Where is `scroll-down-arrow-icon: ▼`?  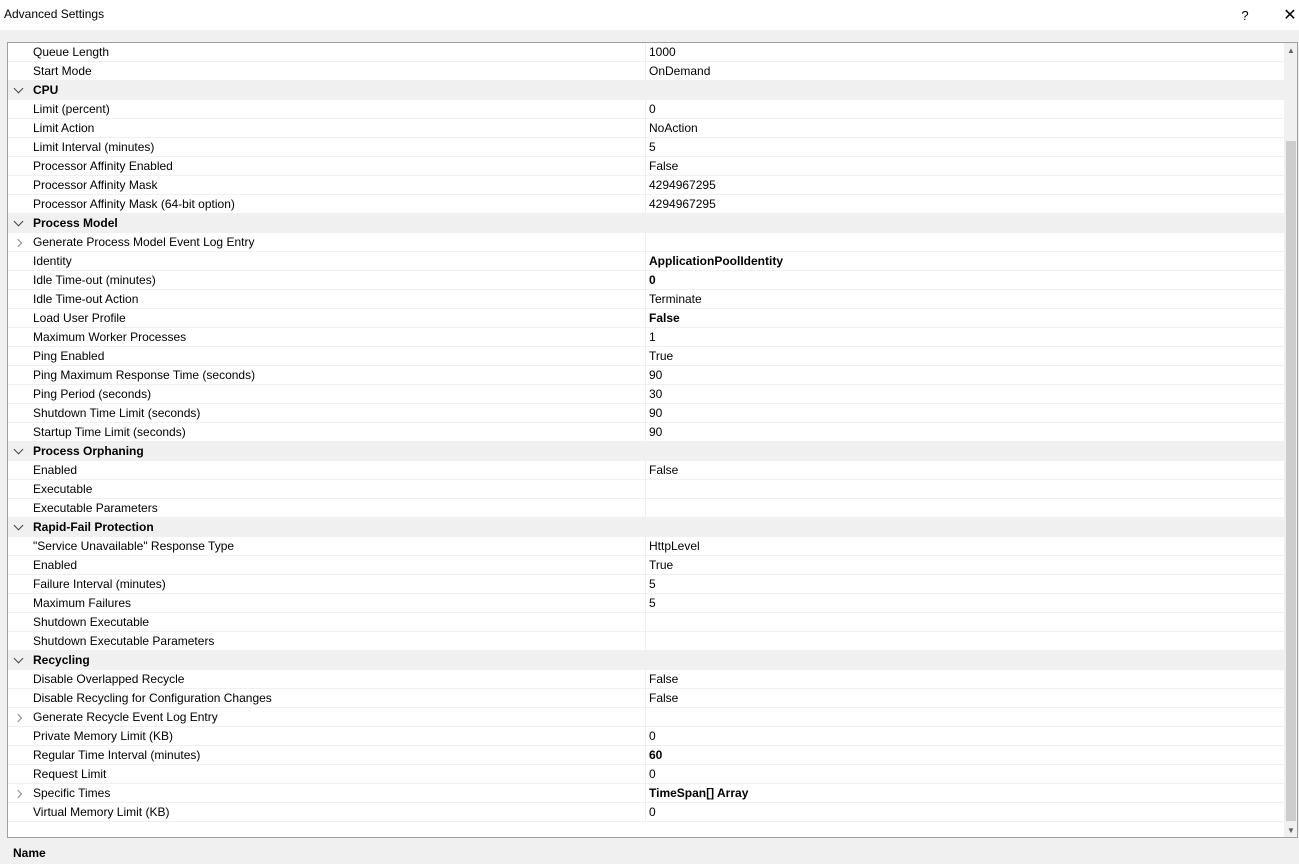 scroll-down-arrow-icon: ▼ is located at coordinates (1290, 830).